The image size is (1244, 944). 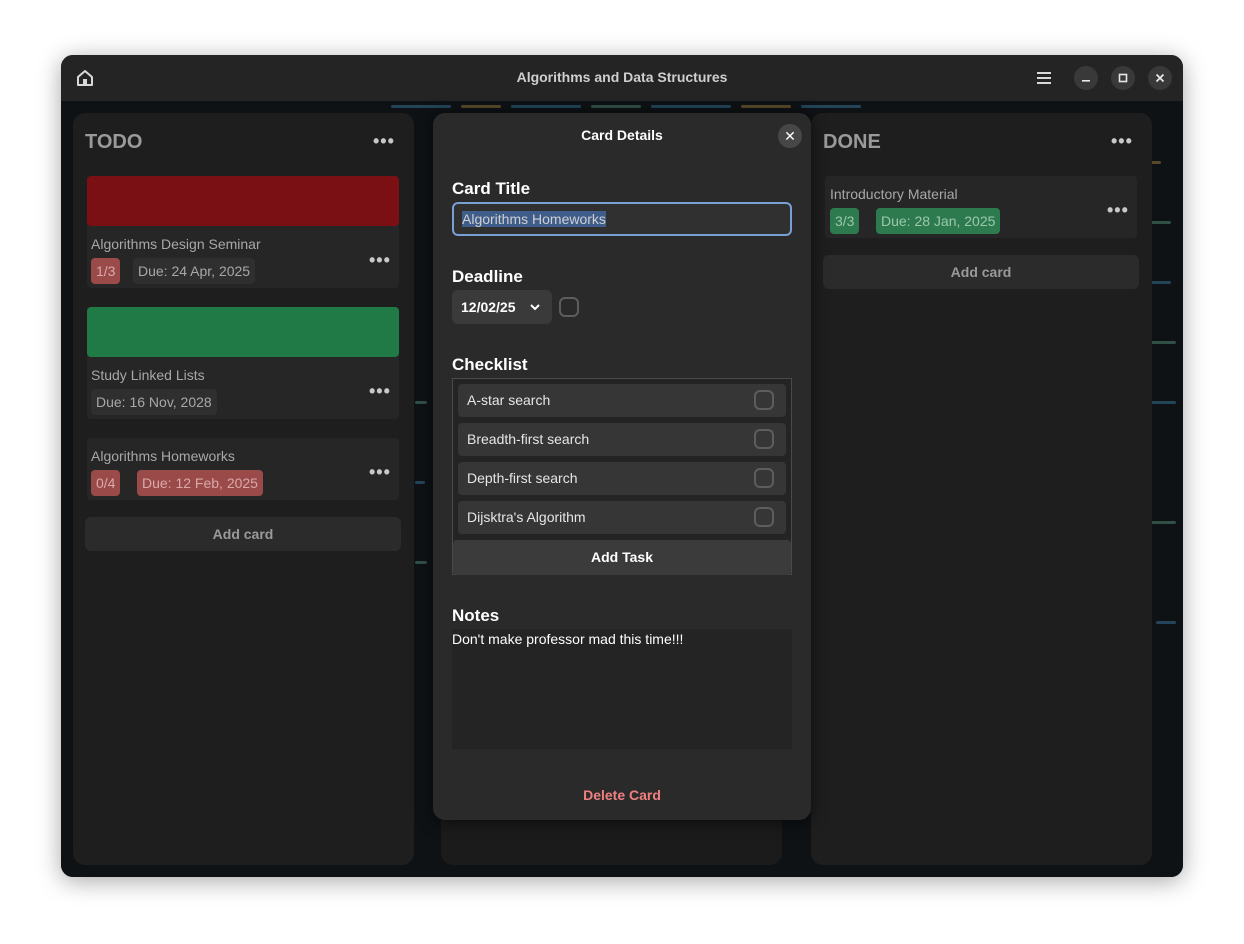 I want to click on deadline-label: Deadline, so click(x=487, y=276).